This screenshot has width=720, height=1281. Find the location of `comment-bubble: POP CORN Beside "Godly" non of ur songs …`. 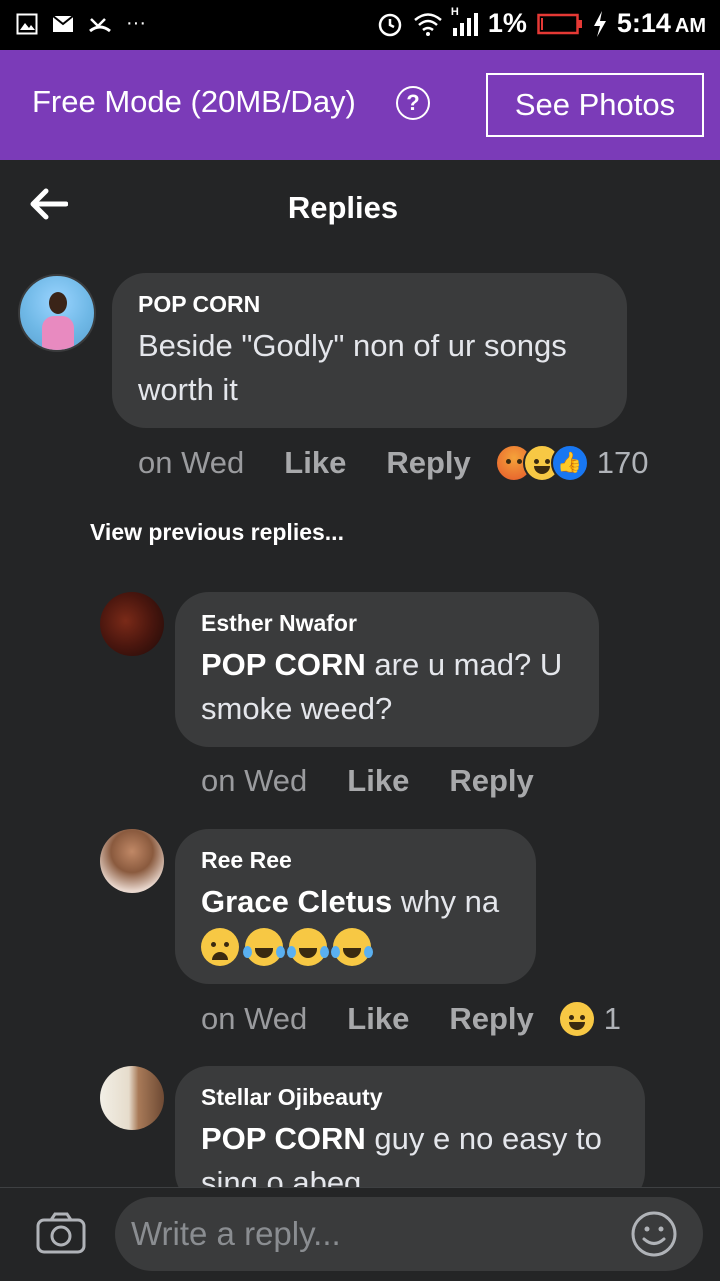

comment-bubble: POP CORN Beside "Godly" non of ur songs … is located at coordinates (369, 350).